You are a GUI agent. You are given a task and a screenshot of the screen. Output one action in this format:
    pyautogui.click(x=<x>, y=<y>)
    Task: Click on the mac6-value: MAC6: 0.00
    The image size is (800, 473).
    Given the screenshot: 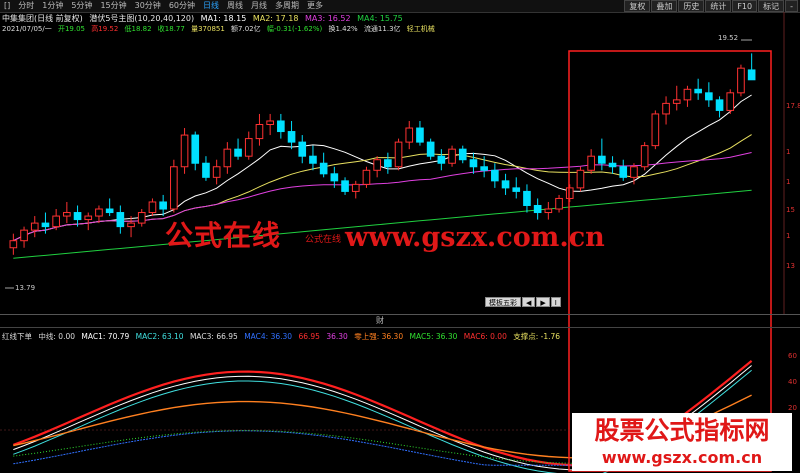 What is the action you would take?
    pyautogui.click(x=485, y=336)
    